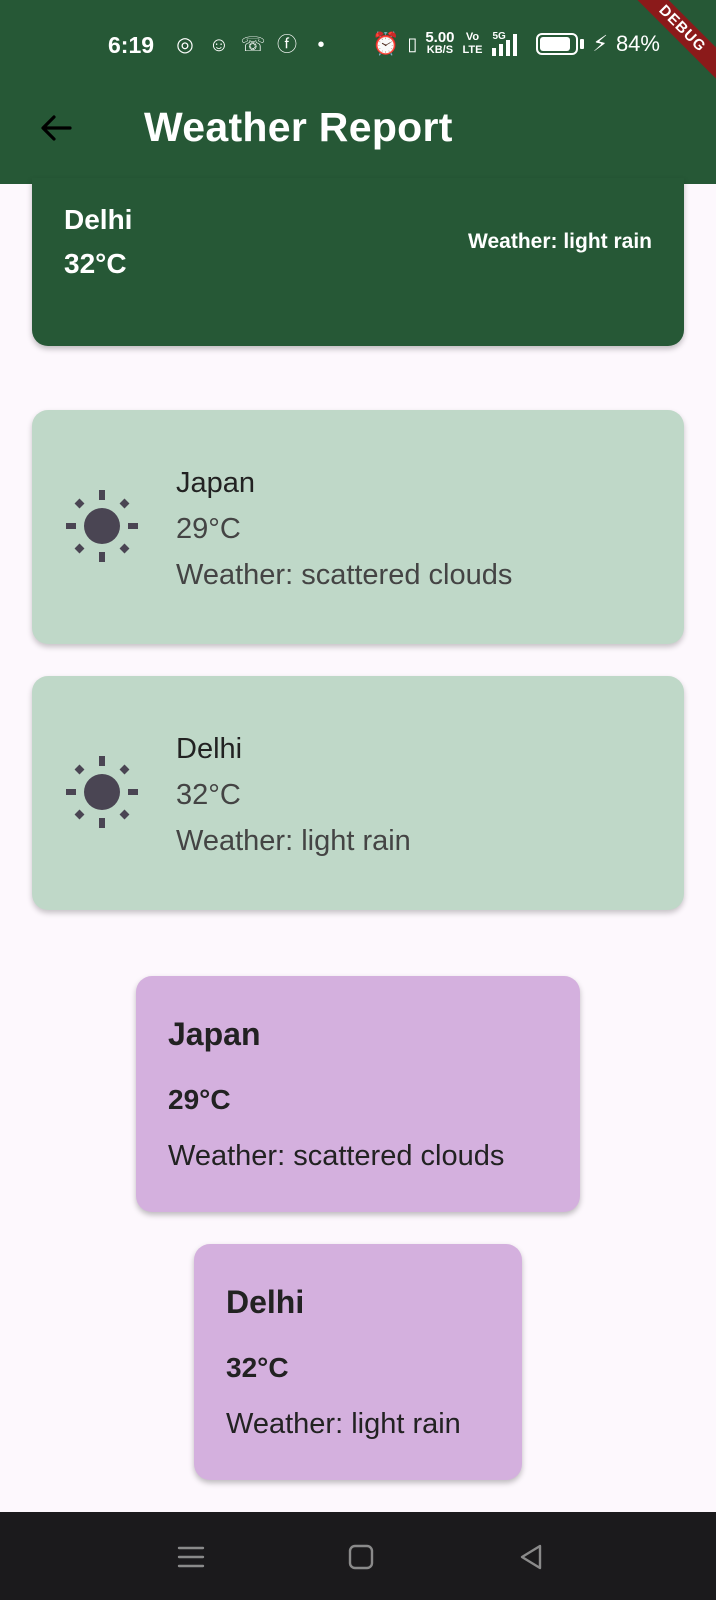 This screenshot has width=716, height=1600. What do you see at coordinates (509, 44) in the screenshot?
I see `signal-icon: 5G` at bounding box center [509, 44].